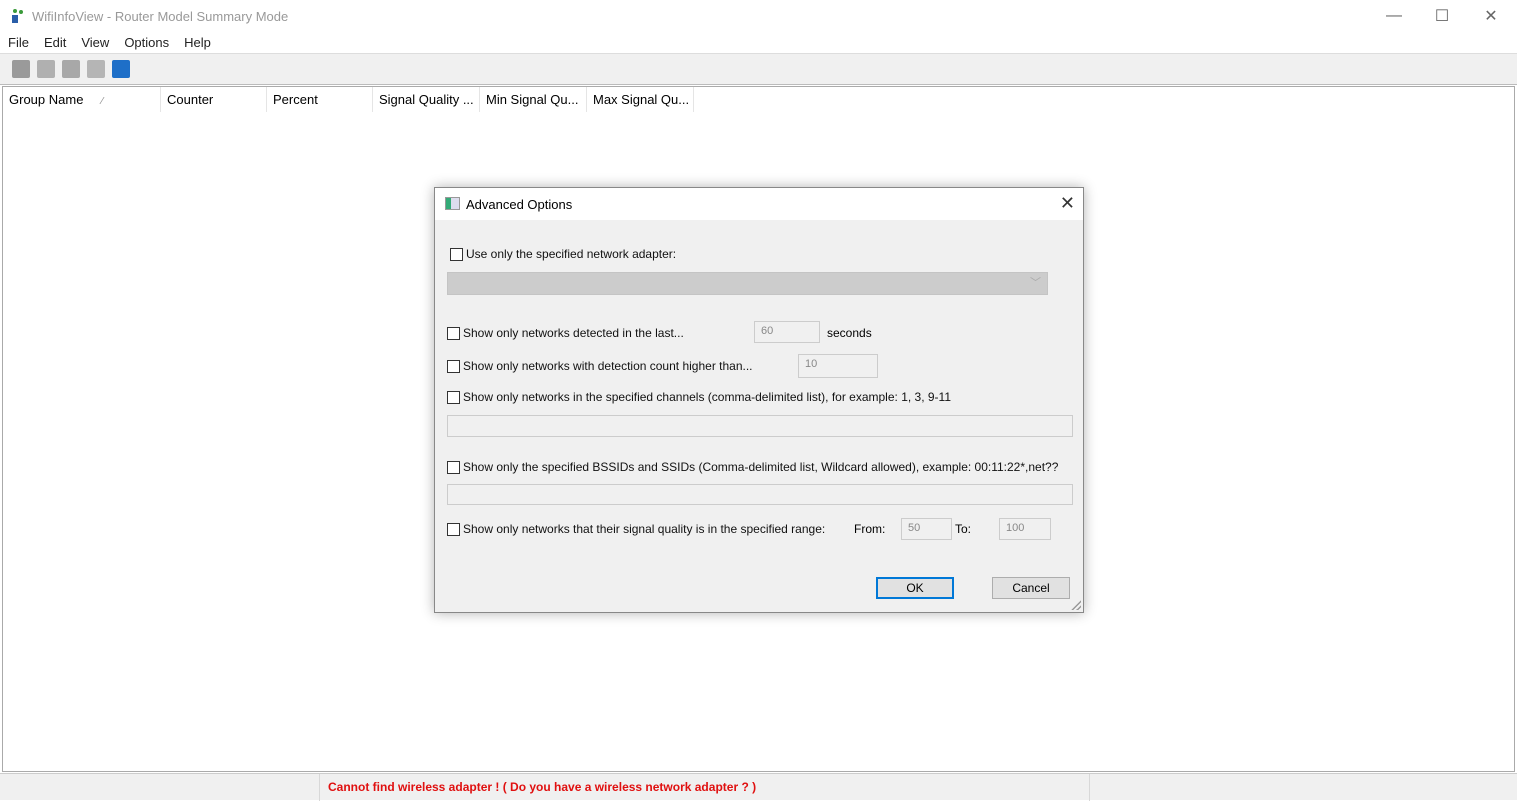 This screenshot has height=801, width=1517. I want to click on bssid-input, so click(760, 494).